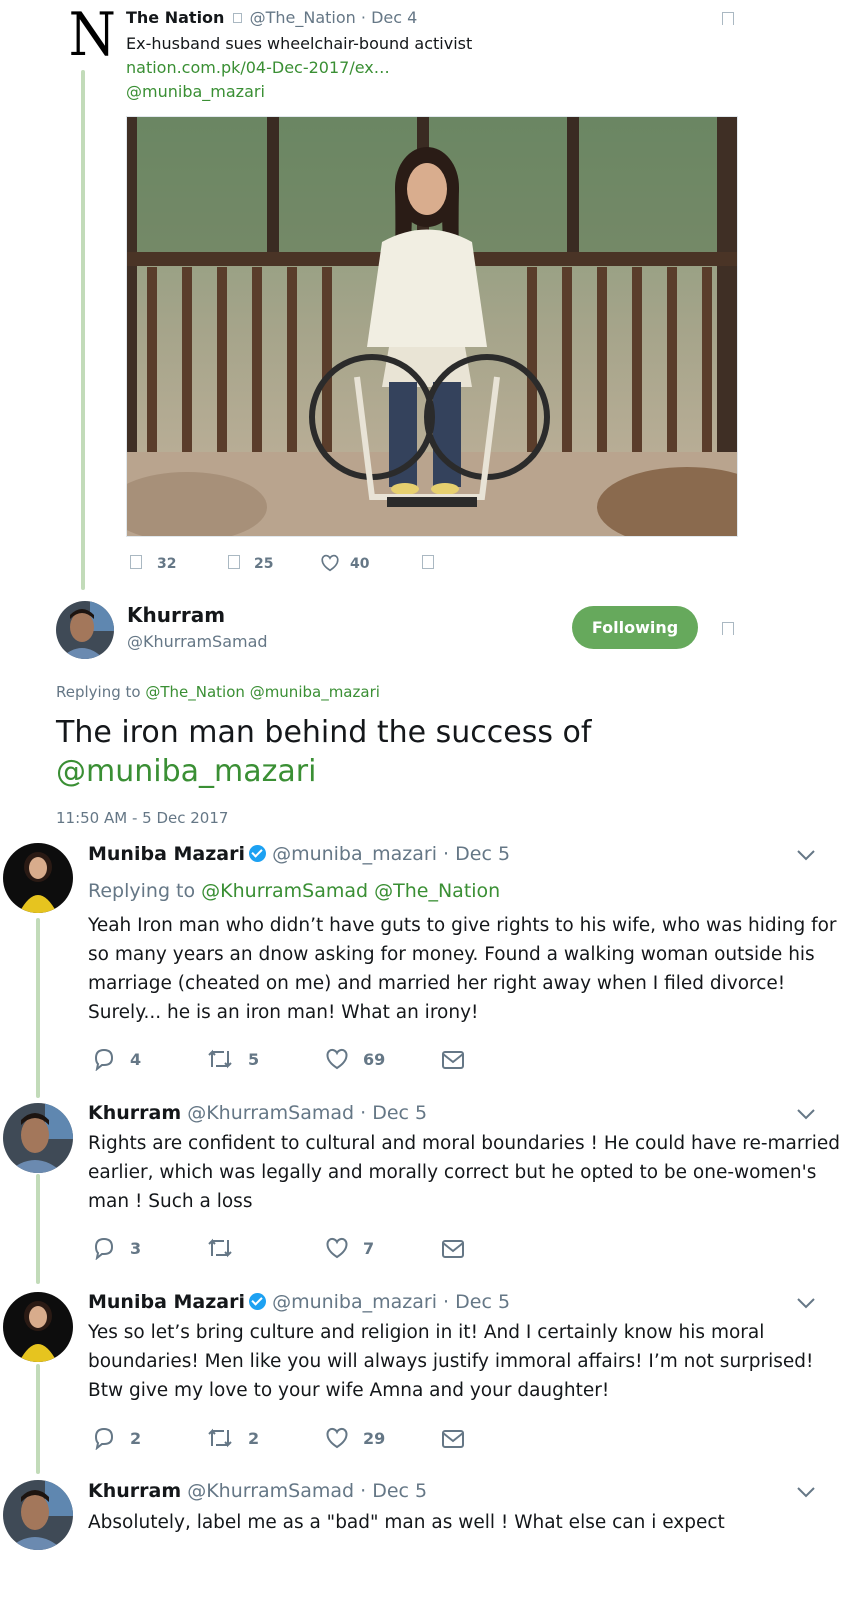 This screenshot has width=853, height=1616. Describe the element at coordinates (284, 891) in the screenshot. I see `replying-to-link: @KhurramSamad` at that location.